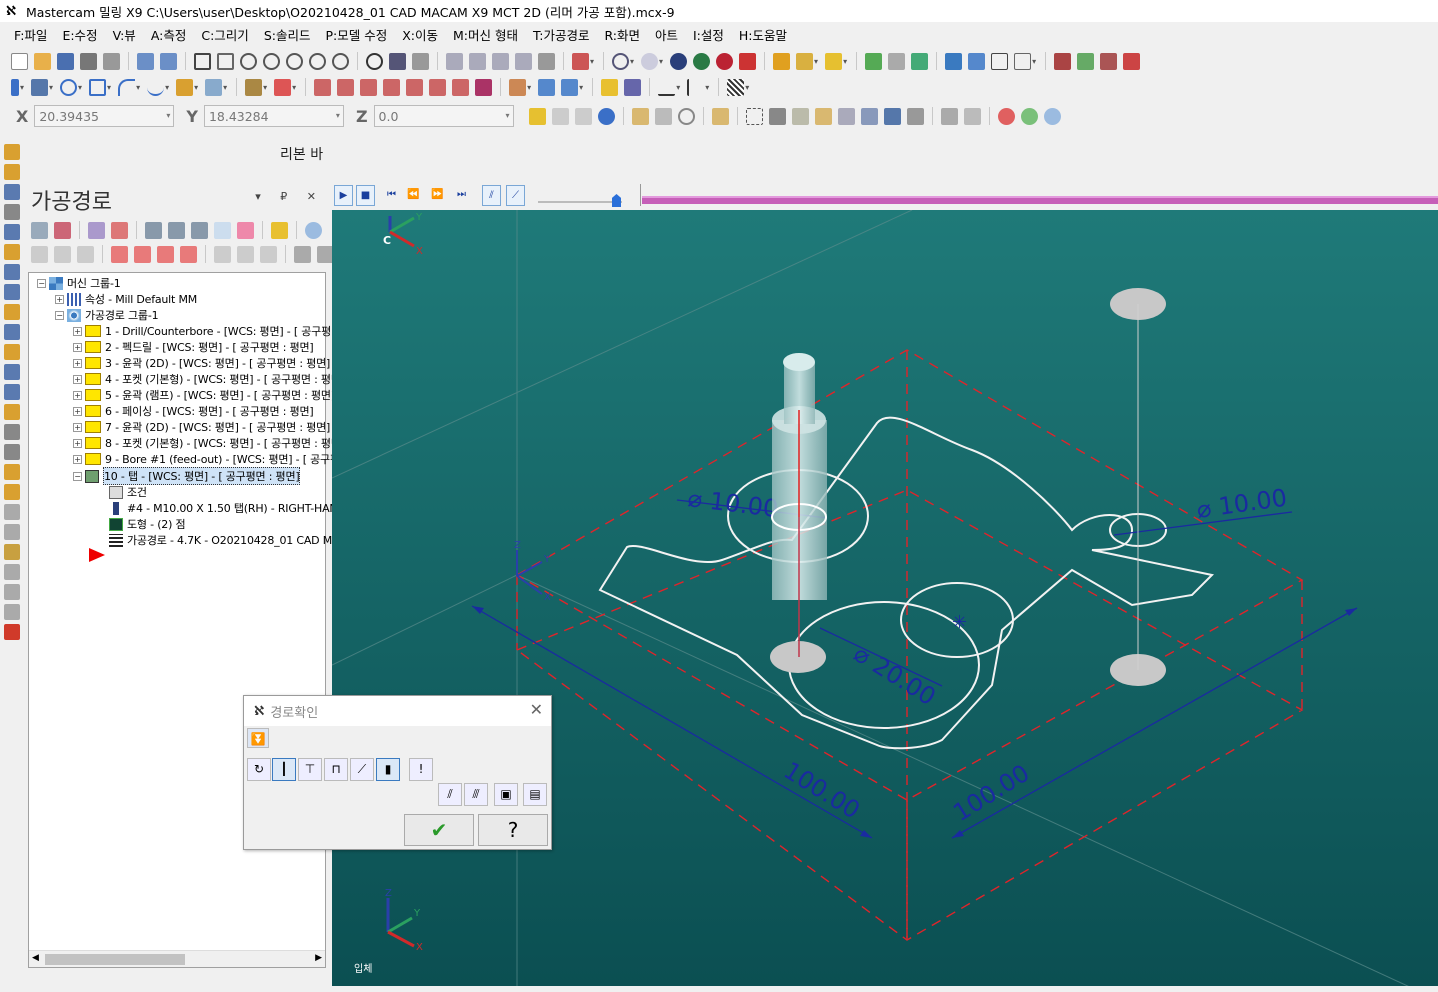  What do you see at coordinates (949, 116) in the screenshot?
I see `quick-mask-icon` at bounding box center [949, 116].